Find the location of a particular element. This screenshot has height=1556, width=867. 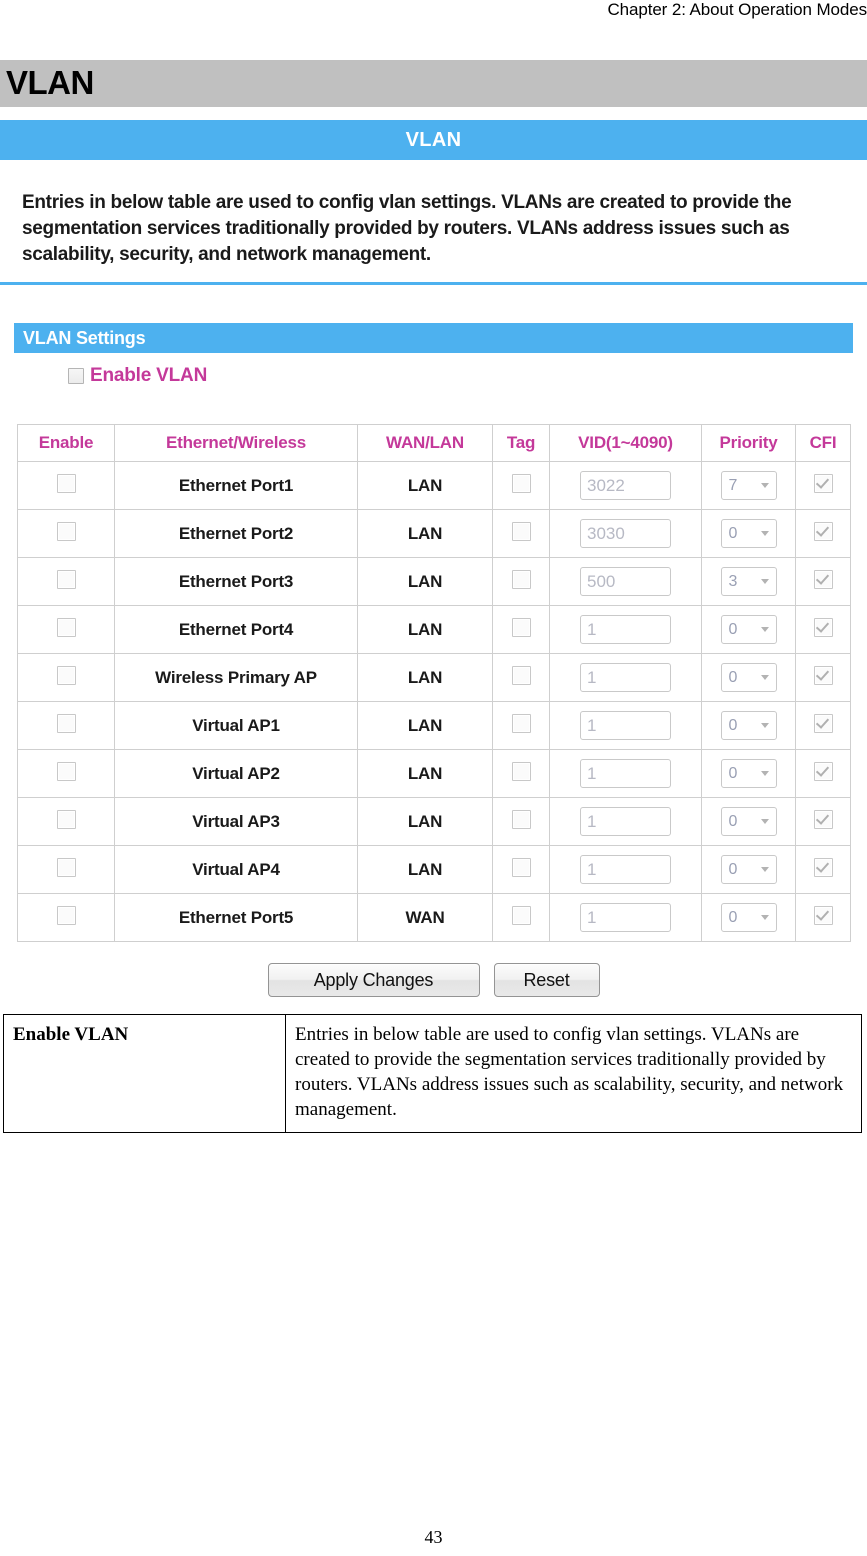

column-header-enable: Enable is located at coordinates (66, 443).